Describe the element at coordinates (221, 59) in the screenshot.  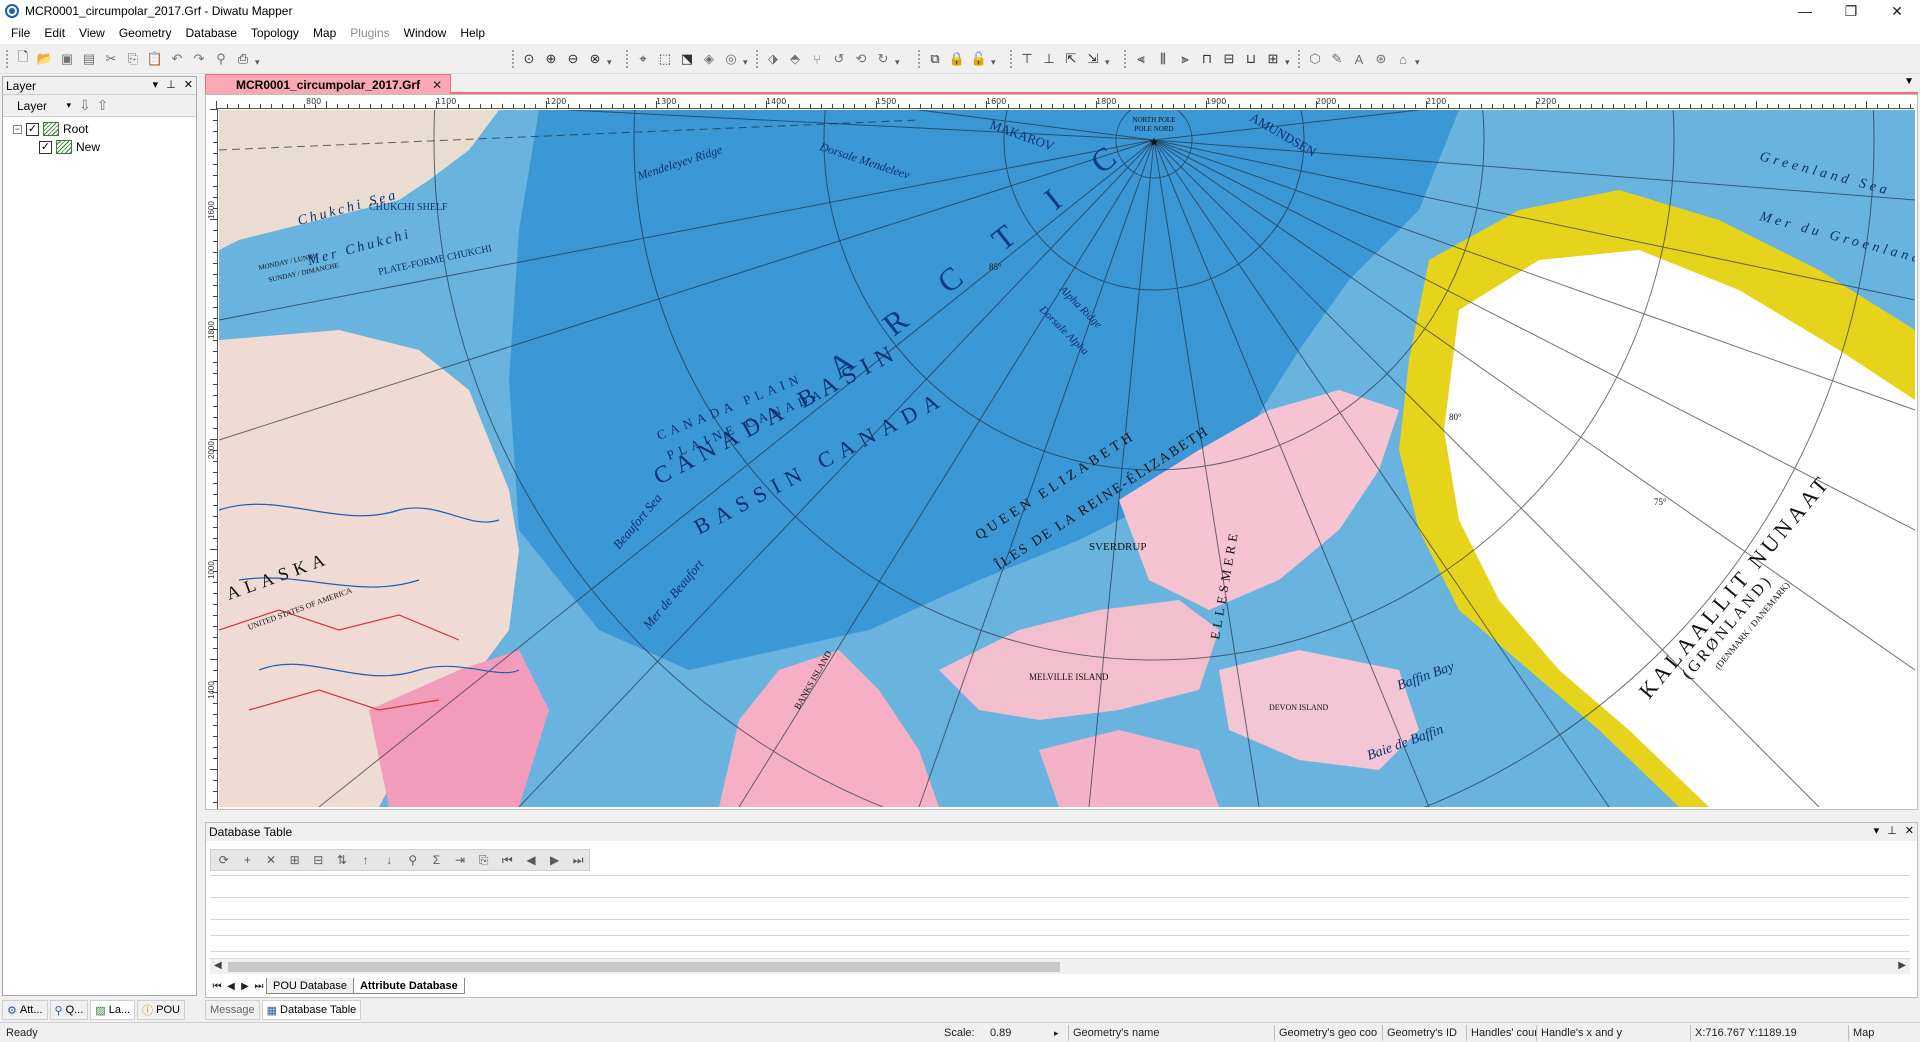
I see `find-icon: ⚲` at that location.